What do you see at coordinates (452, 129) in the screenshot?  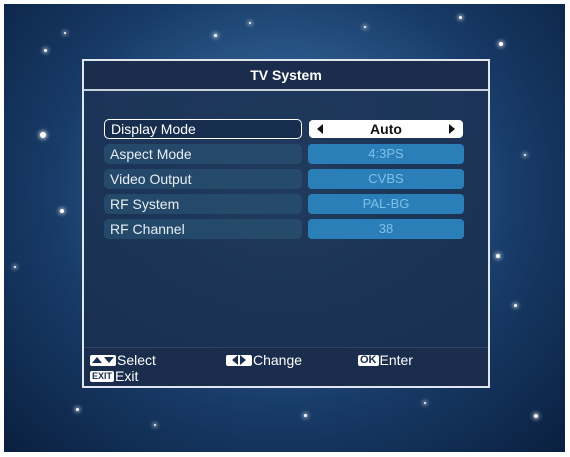 I see `arrow-right-icon` at bounding box center [452, 129].